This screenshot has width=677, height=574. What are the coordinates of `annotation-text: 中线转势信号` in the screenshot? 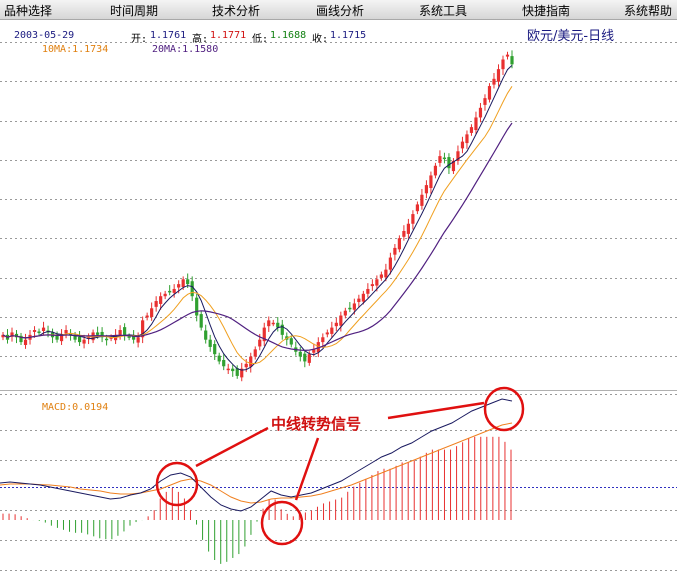 It's located at (316, 424).